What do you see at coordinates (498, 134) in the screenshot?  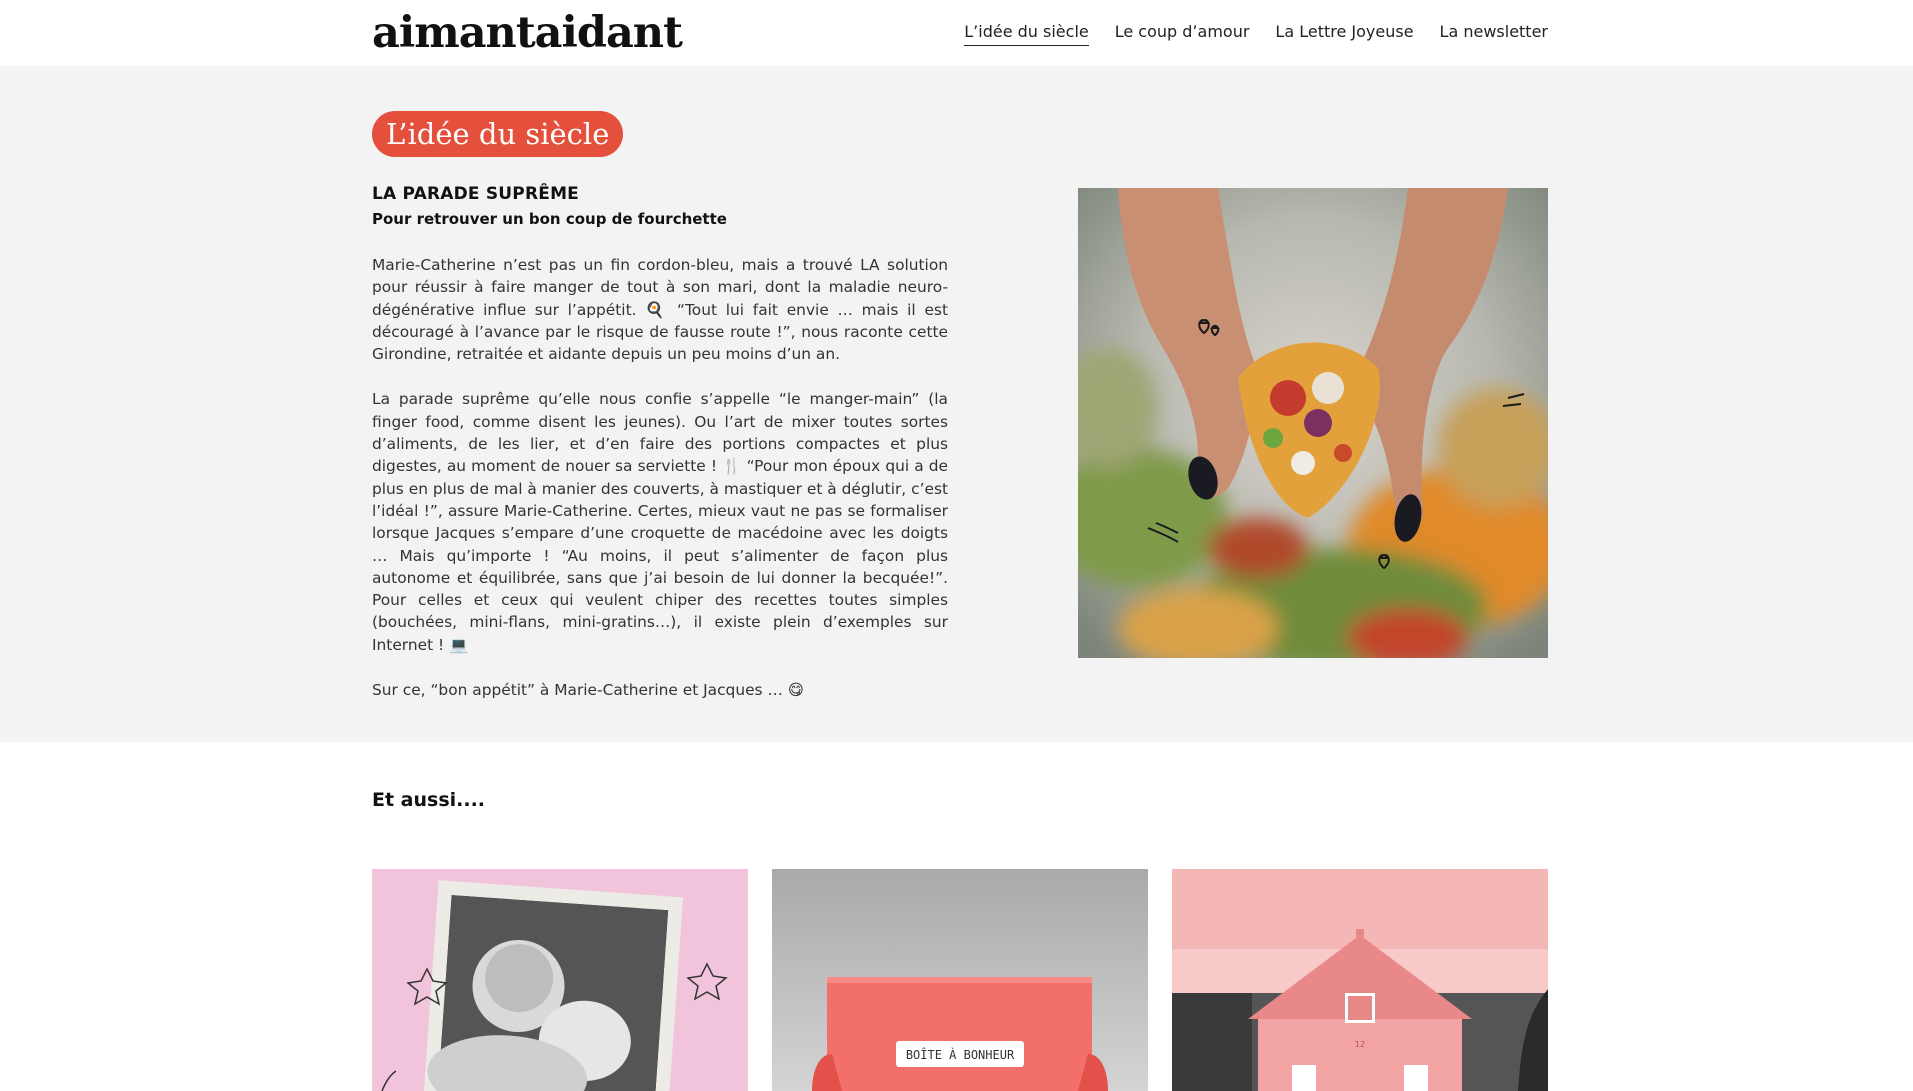 I see `section-badge: L’idée du siècle` at bounding box center [498, 134].